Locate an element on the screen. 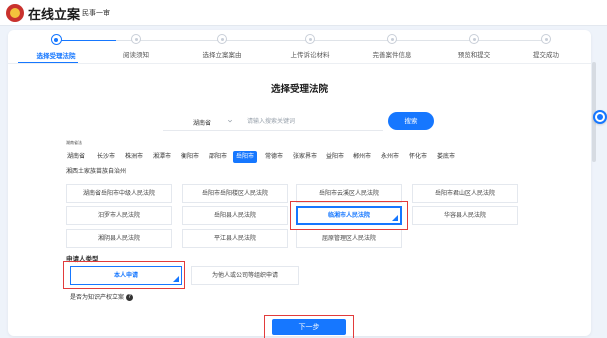  step-submit-success: 提交成功 is located at coordinates (546, 46).